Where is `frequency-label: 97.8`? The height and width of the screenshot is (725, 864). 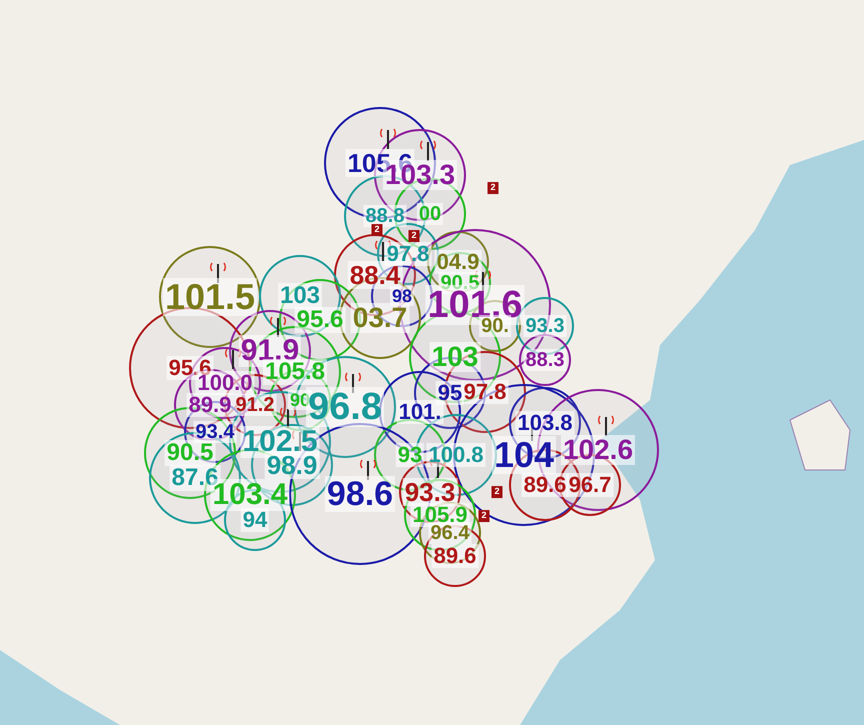
frequency-label: 97.8 is located at coordinates (485, 392).